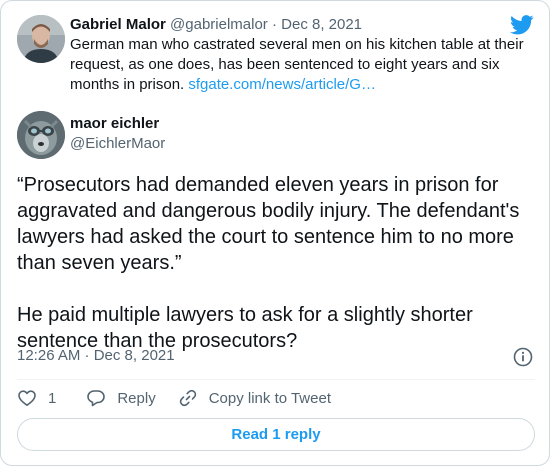 The image size is (550, 466). I want to click on quoted-author-handle: @gabrielmalor, so click(219, 24).